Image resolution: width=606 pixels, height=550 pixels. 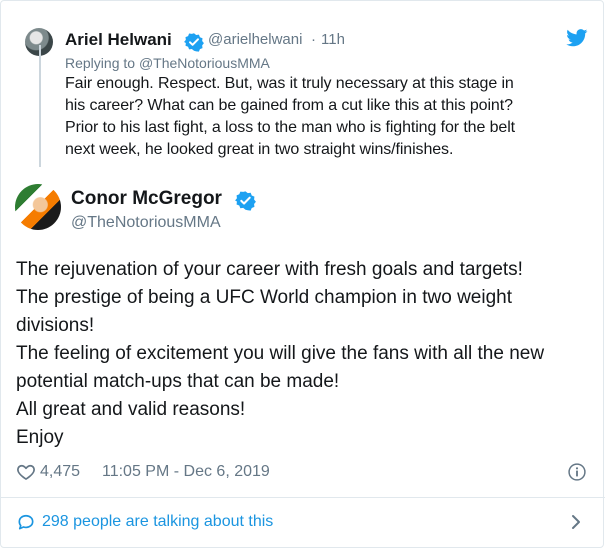 What do you see at coordinates (303, 497) in the screenshot?
I see `footer-divider` at bounding box center [303, 497].